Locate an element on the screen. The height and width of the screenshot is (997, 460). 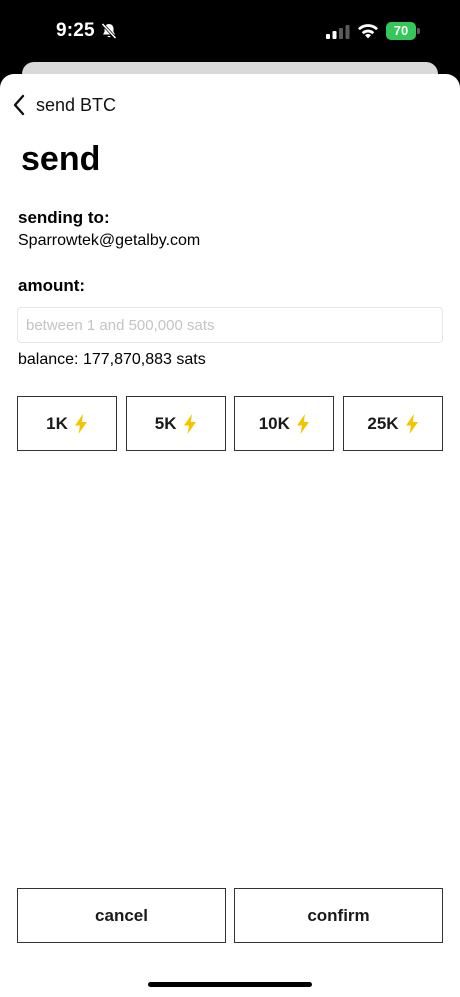
battery-level: 70 is located at coordinates (401, 31).